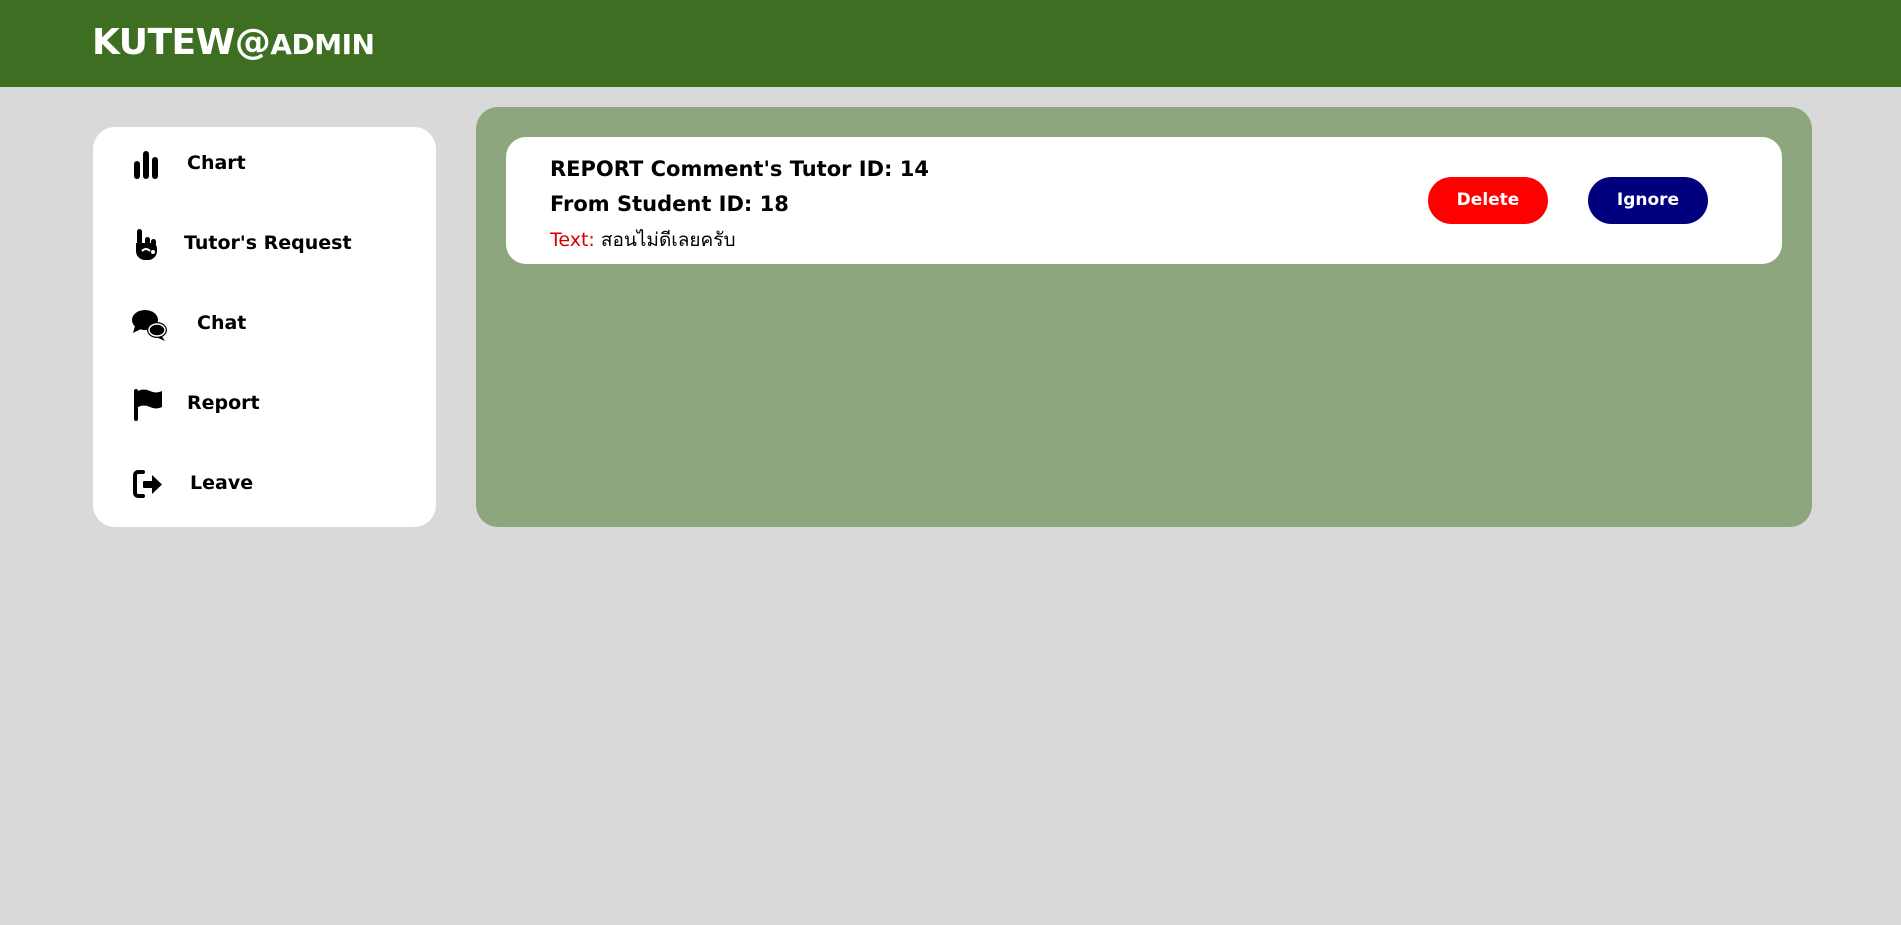 This screenshot has height=925, width=1901. Describe the element at coordinates (149, 165) in the screenshot. I see `bar-chart-icon` at that location.